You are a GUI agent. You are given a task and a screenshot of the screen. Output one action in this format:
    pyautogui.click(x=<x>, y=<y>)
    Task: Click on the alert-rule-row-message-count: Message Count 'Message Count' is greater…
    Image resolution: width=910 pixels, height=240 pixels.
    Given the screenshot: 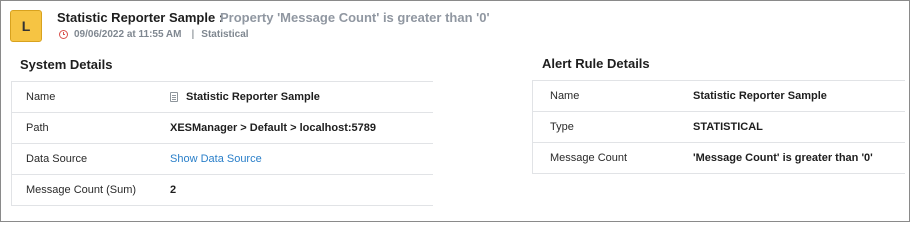 What is the action you would take?
    pyautogui.click(x=719, y=158)
    